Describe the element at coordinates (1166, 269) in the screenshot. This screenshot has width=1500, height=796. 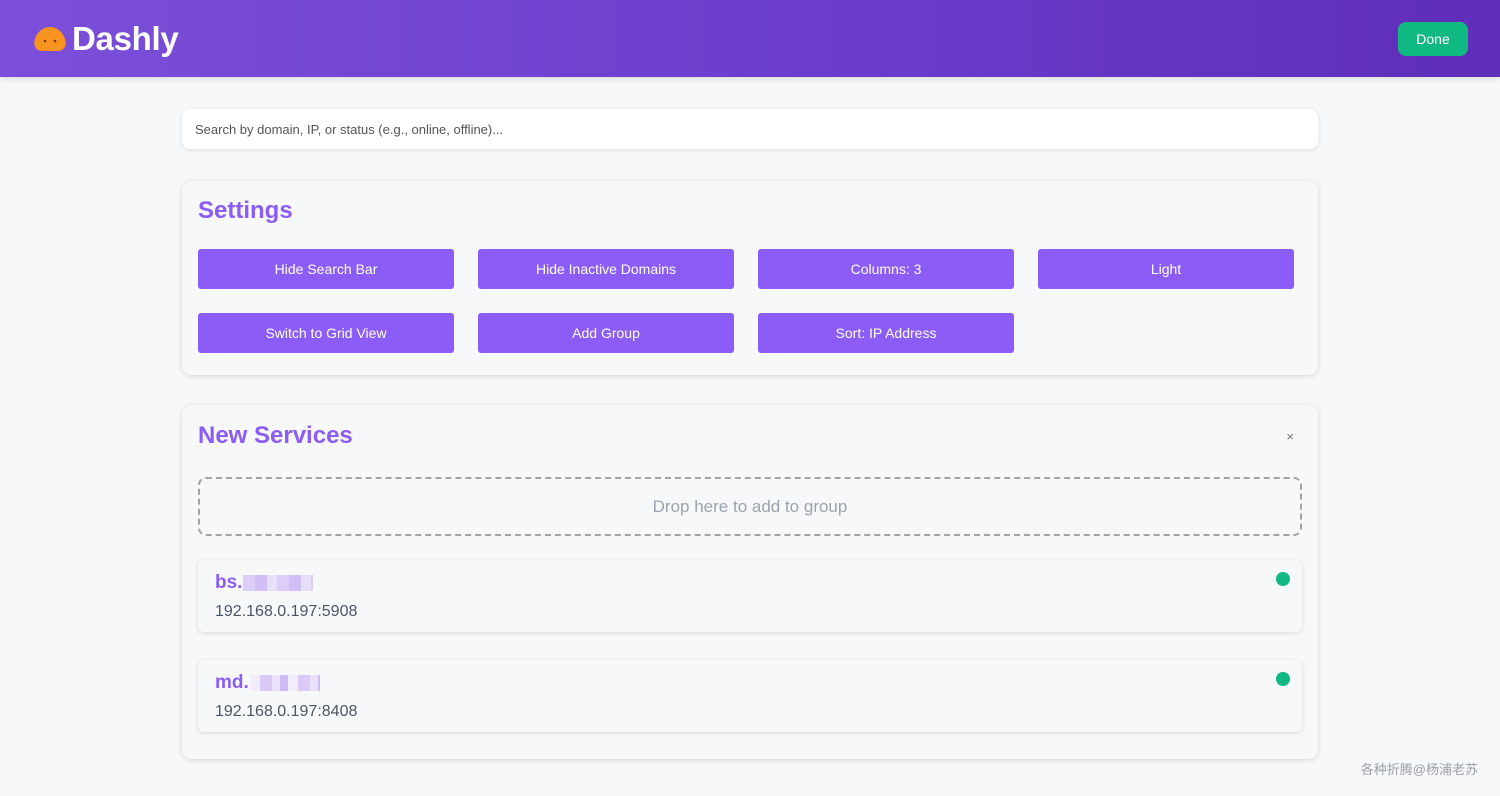
I see `theme-button: Light` at that location.